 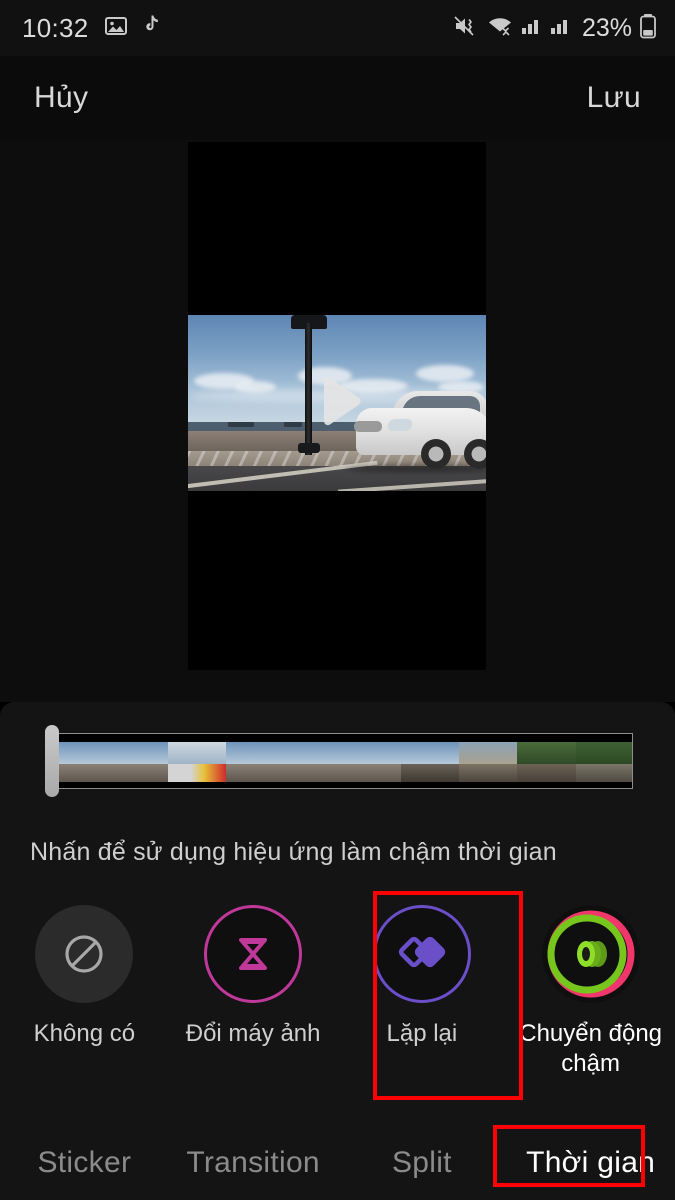 I want to click on tiktok-icon, so click(x=151, y=28).